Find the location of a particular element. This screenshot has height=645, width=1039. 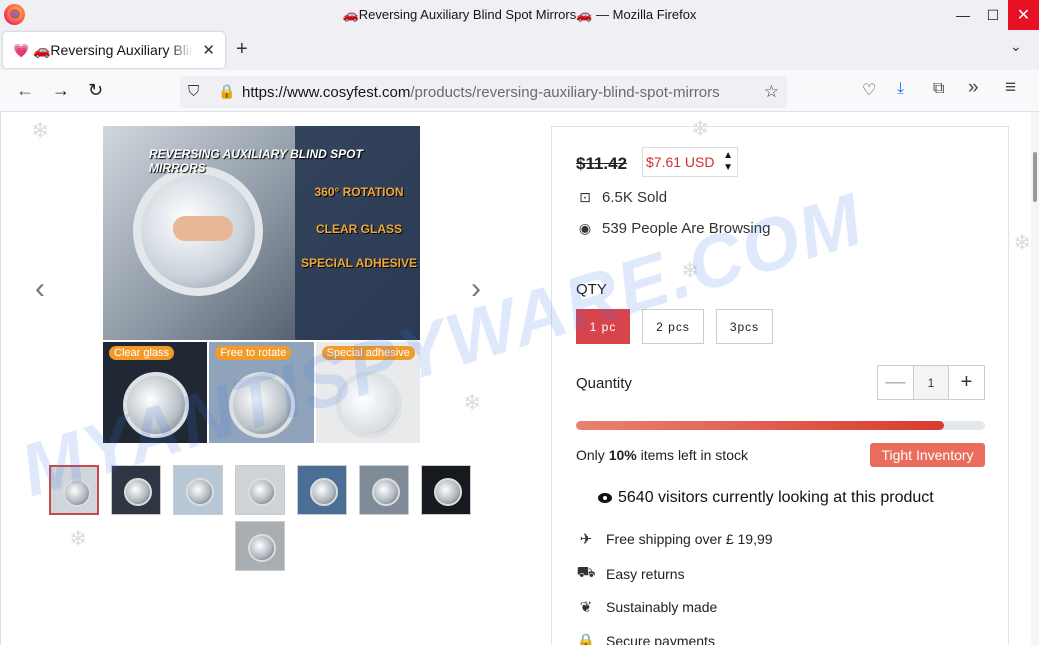

stock-progress-bar is located at coordinates (780, 425).